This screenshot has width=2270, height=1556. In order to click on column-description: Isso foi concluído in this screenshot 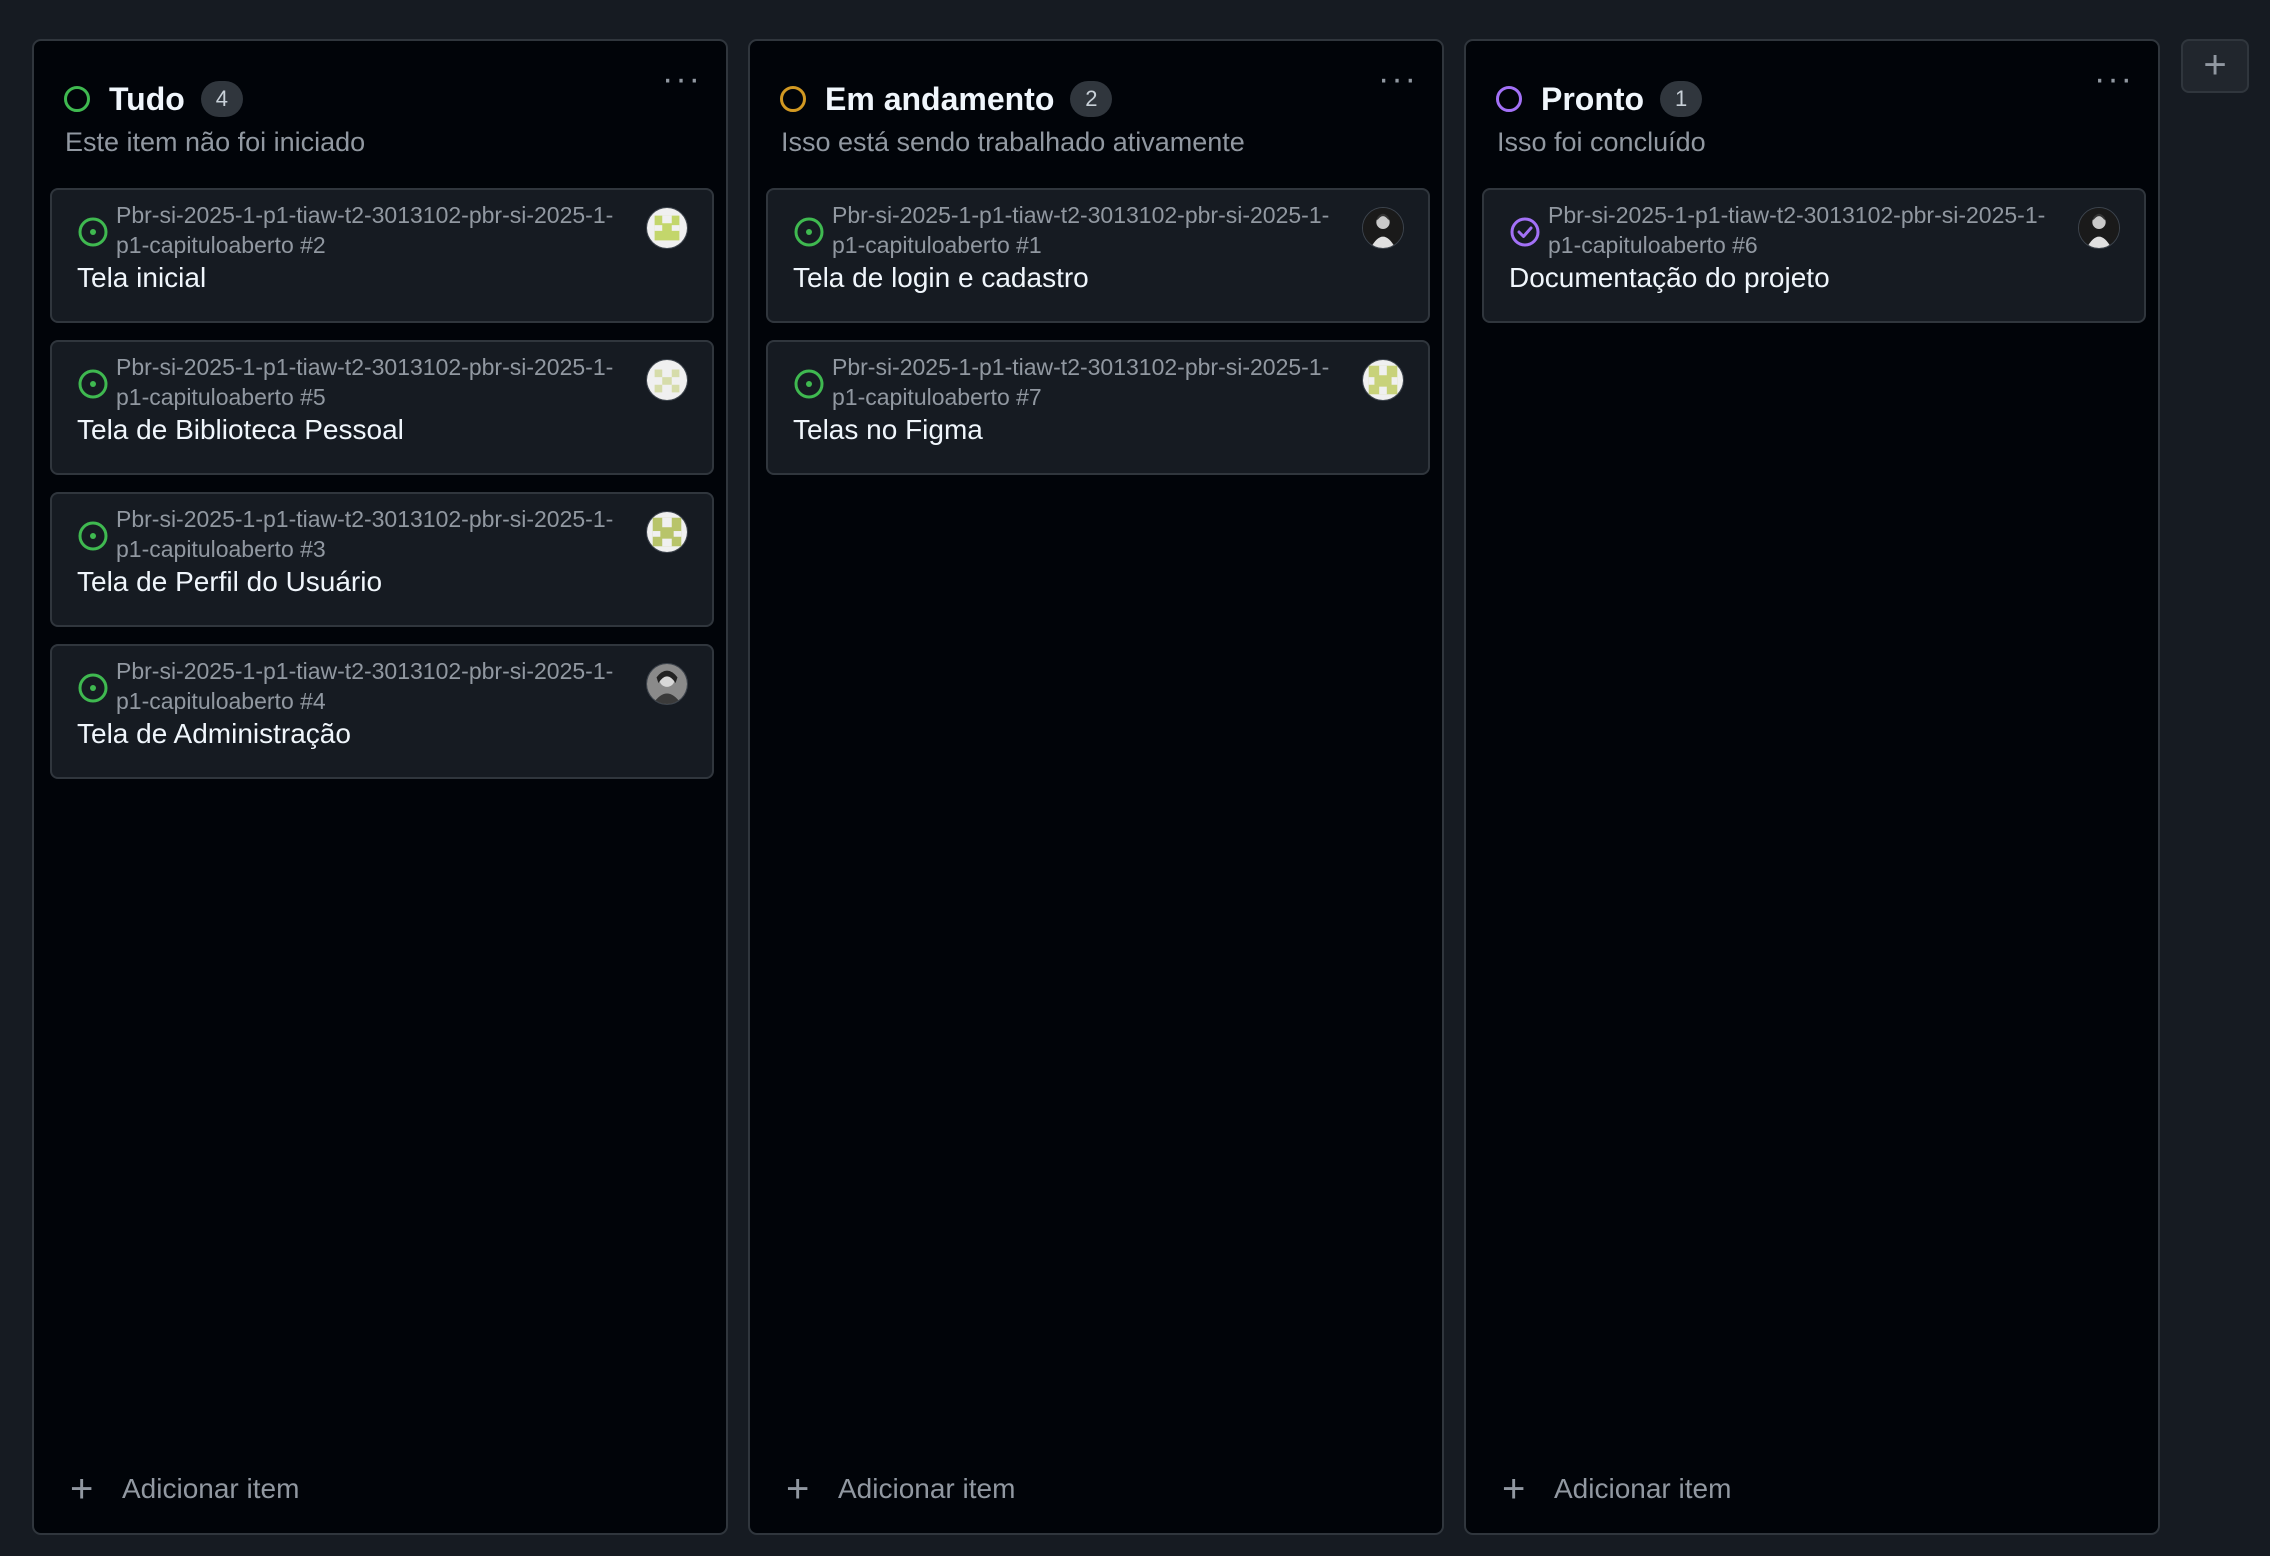, I will do `click(1601, 142)`.